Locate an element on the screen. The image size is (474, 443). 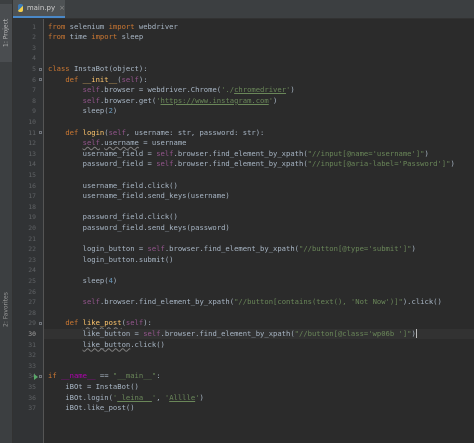
code-line: if __name__ == "__main__": is located at coordinates (259, 376).